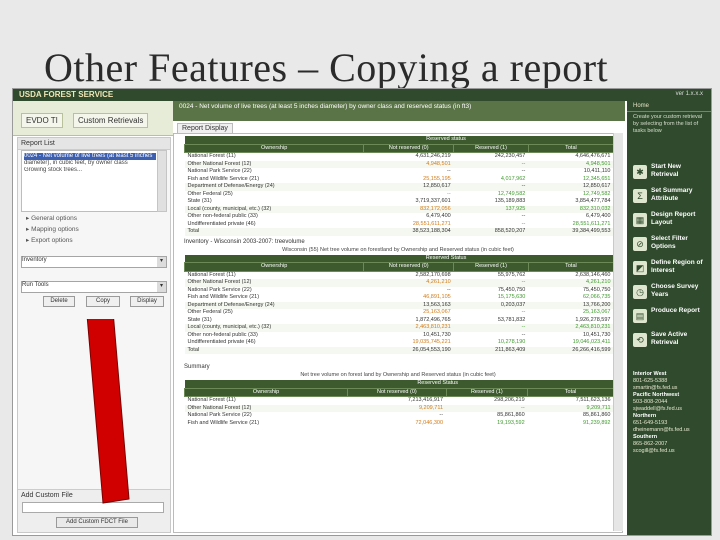 The width and height of the screenshot is (720, 540). What do you see at coordinates (670, 316) in the screenshot?
I see `task-produce-report: ▤ Produce Report` at bounding box center [670, 316].